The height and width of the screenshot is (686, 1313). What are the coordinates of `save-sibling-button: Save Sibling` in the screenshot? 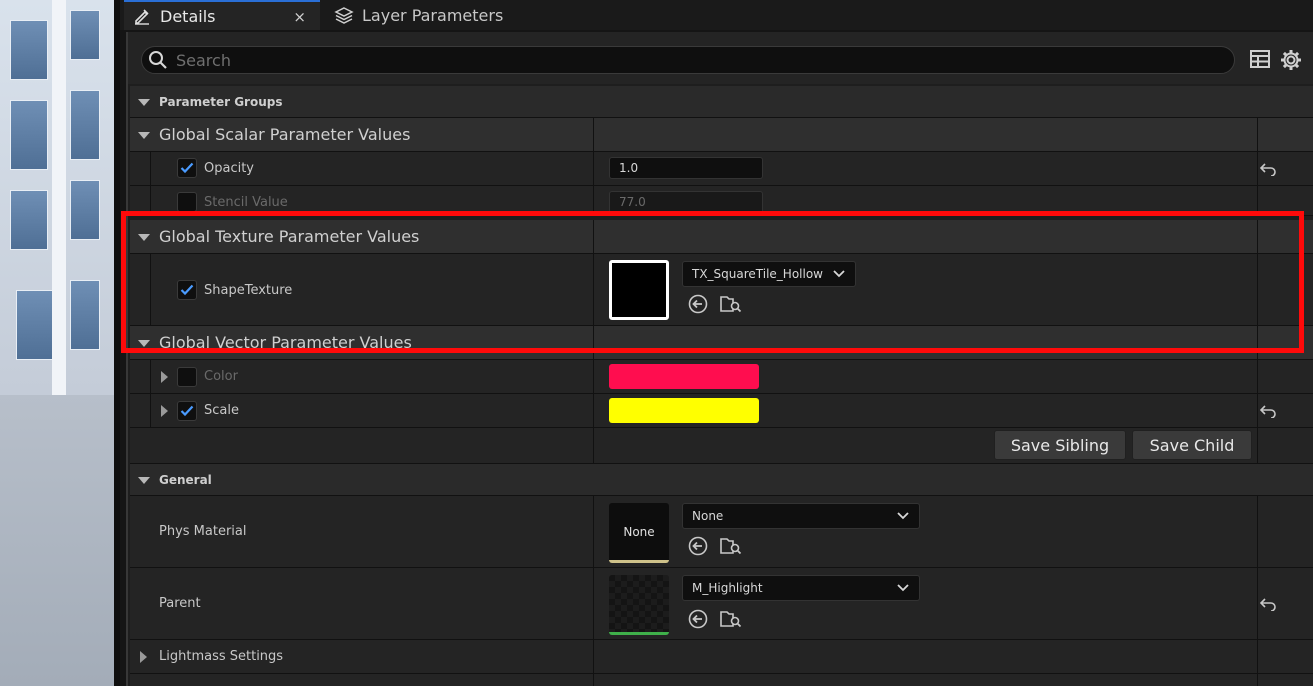 It's located at (1060, 445).